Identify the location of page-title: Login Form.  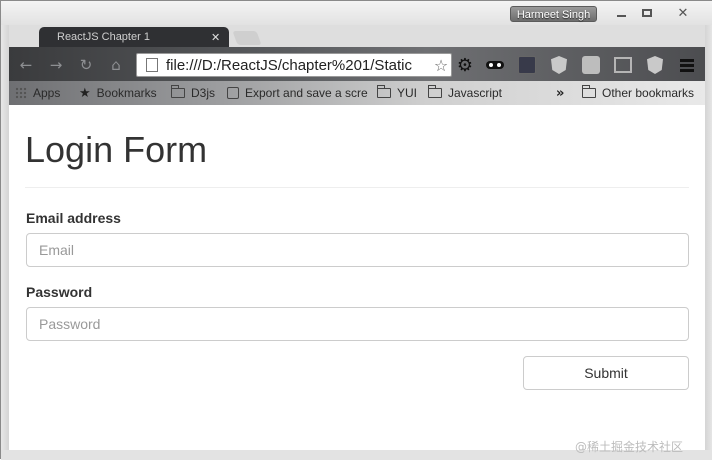
(116, 149).